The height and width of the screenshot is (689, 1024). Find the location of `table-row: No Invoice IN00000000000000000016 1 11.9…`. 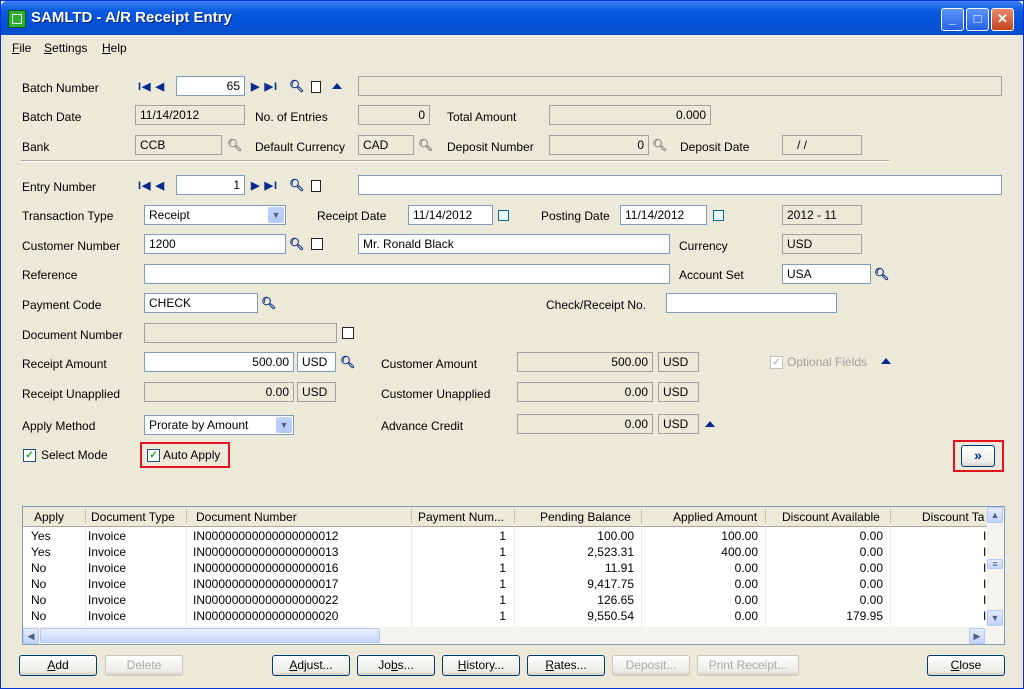

table-row: No Invoice IN00000000000000000016 1 11.9… is located at coordinates (504, 568).